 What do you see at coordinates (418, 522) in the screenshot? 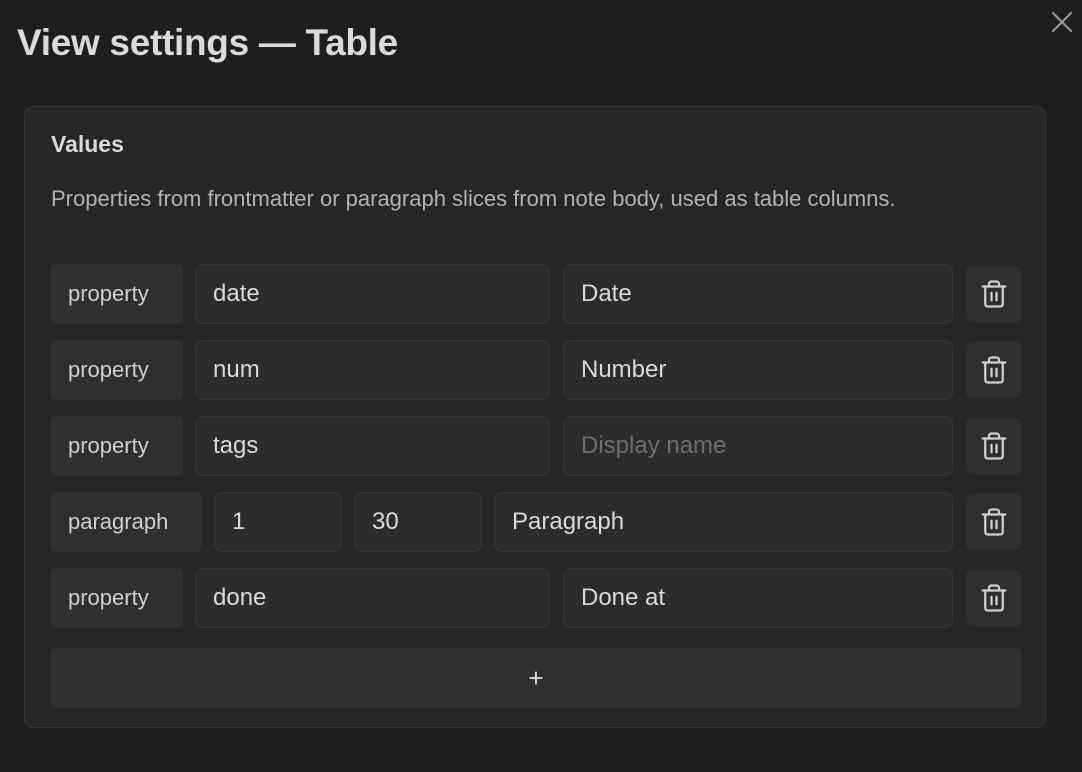
I see `paragraph-to-input` at bounding box center [418, 522].